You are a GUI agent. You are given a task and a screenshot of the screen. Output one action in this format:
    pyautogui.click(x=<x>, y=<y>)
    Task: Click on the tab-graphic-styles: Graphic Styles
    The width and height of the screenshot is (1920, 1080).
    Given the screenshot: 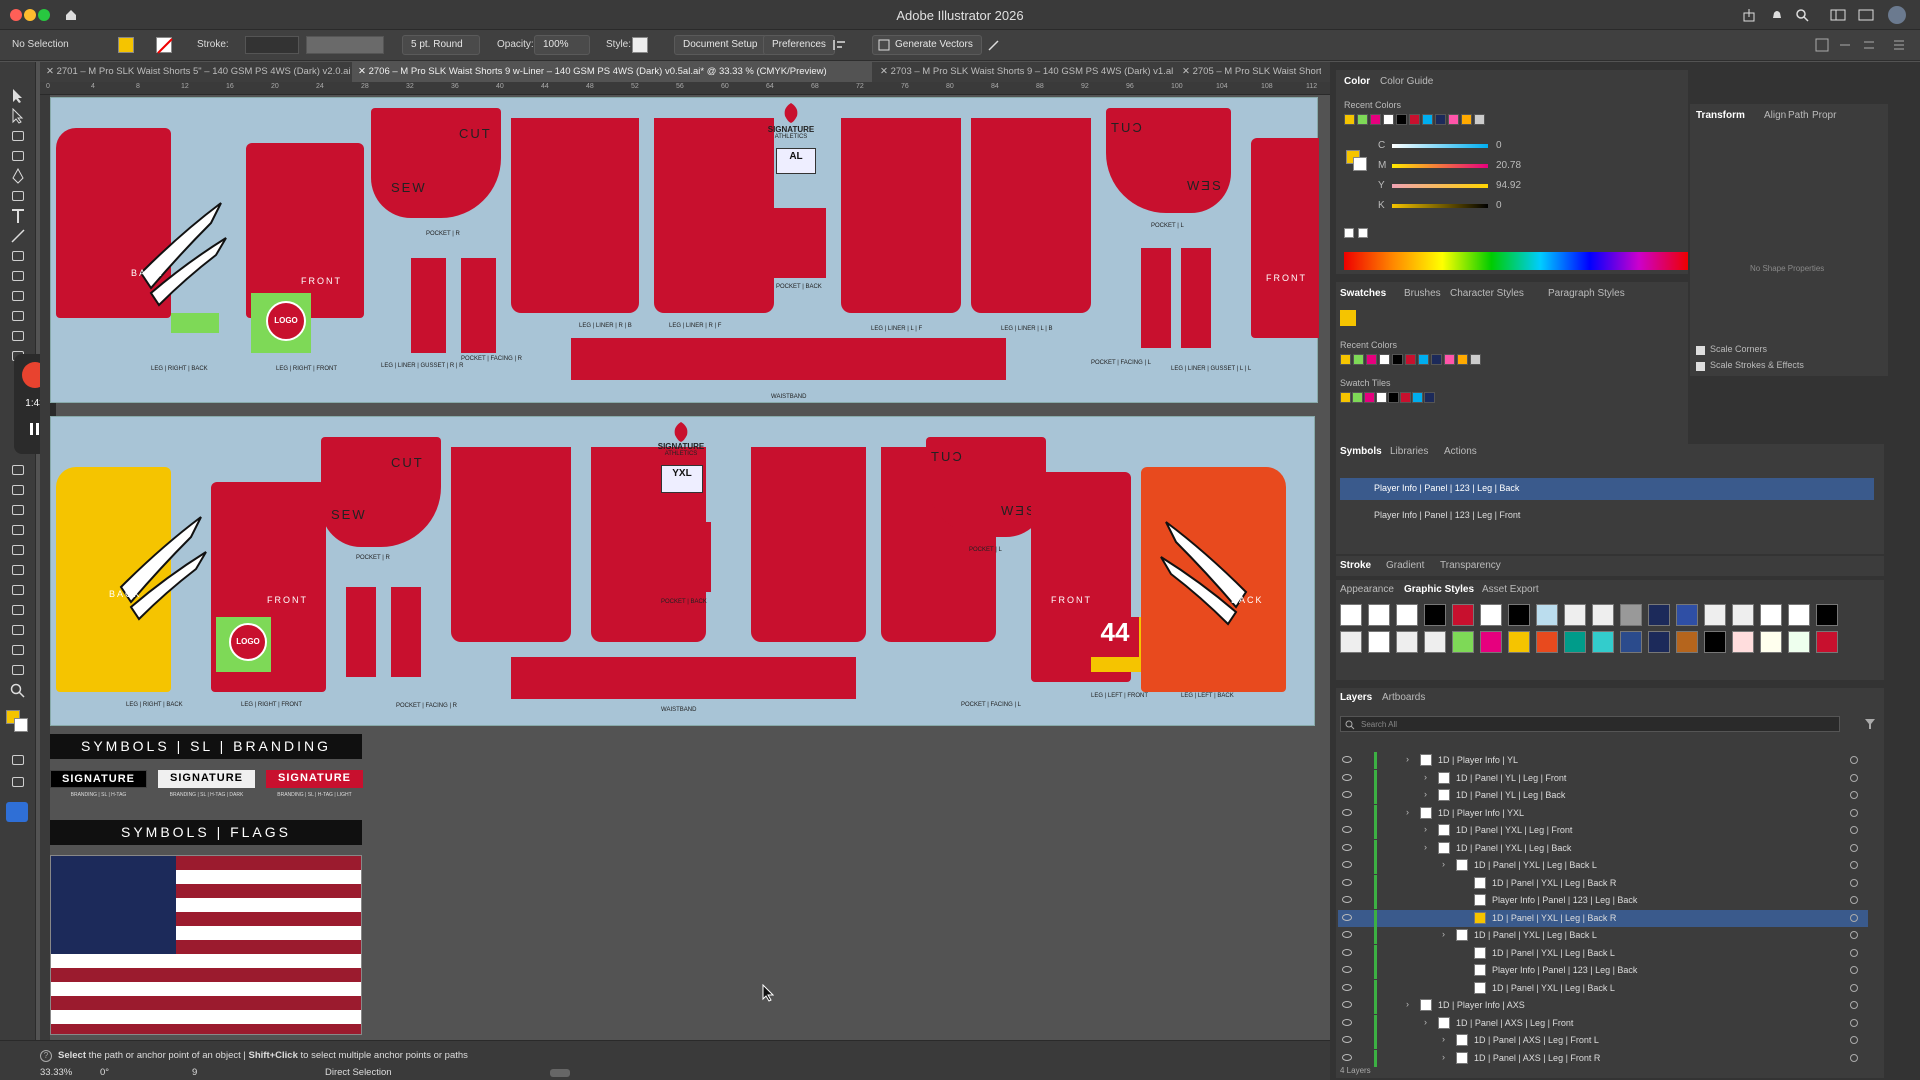 What is the action you would take?
    pyautogui.click(x=1439, y=589)
    